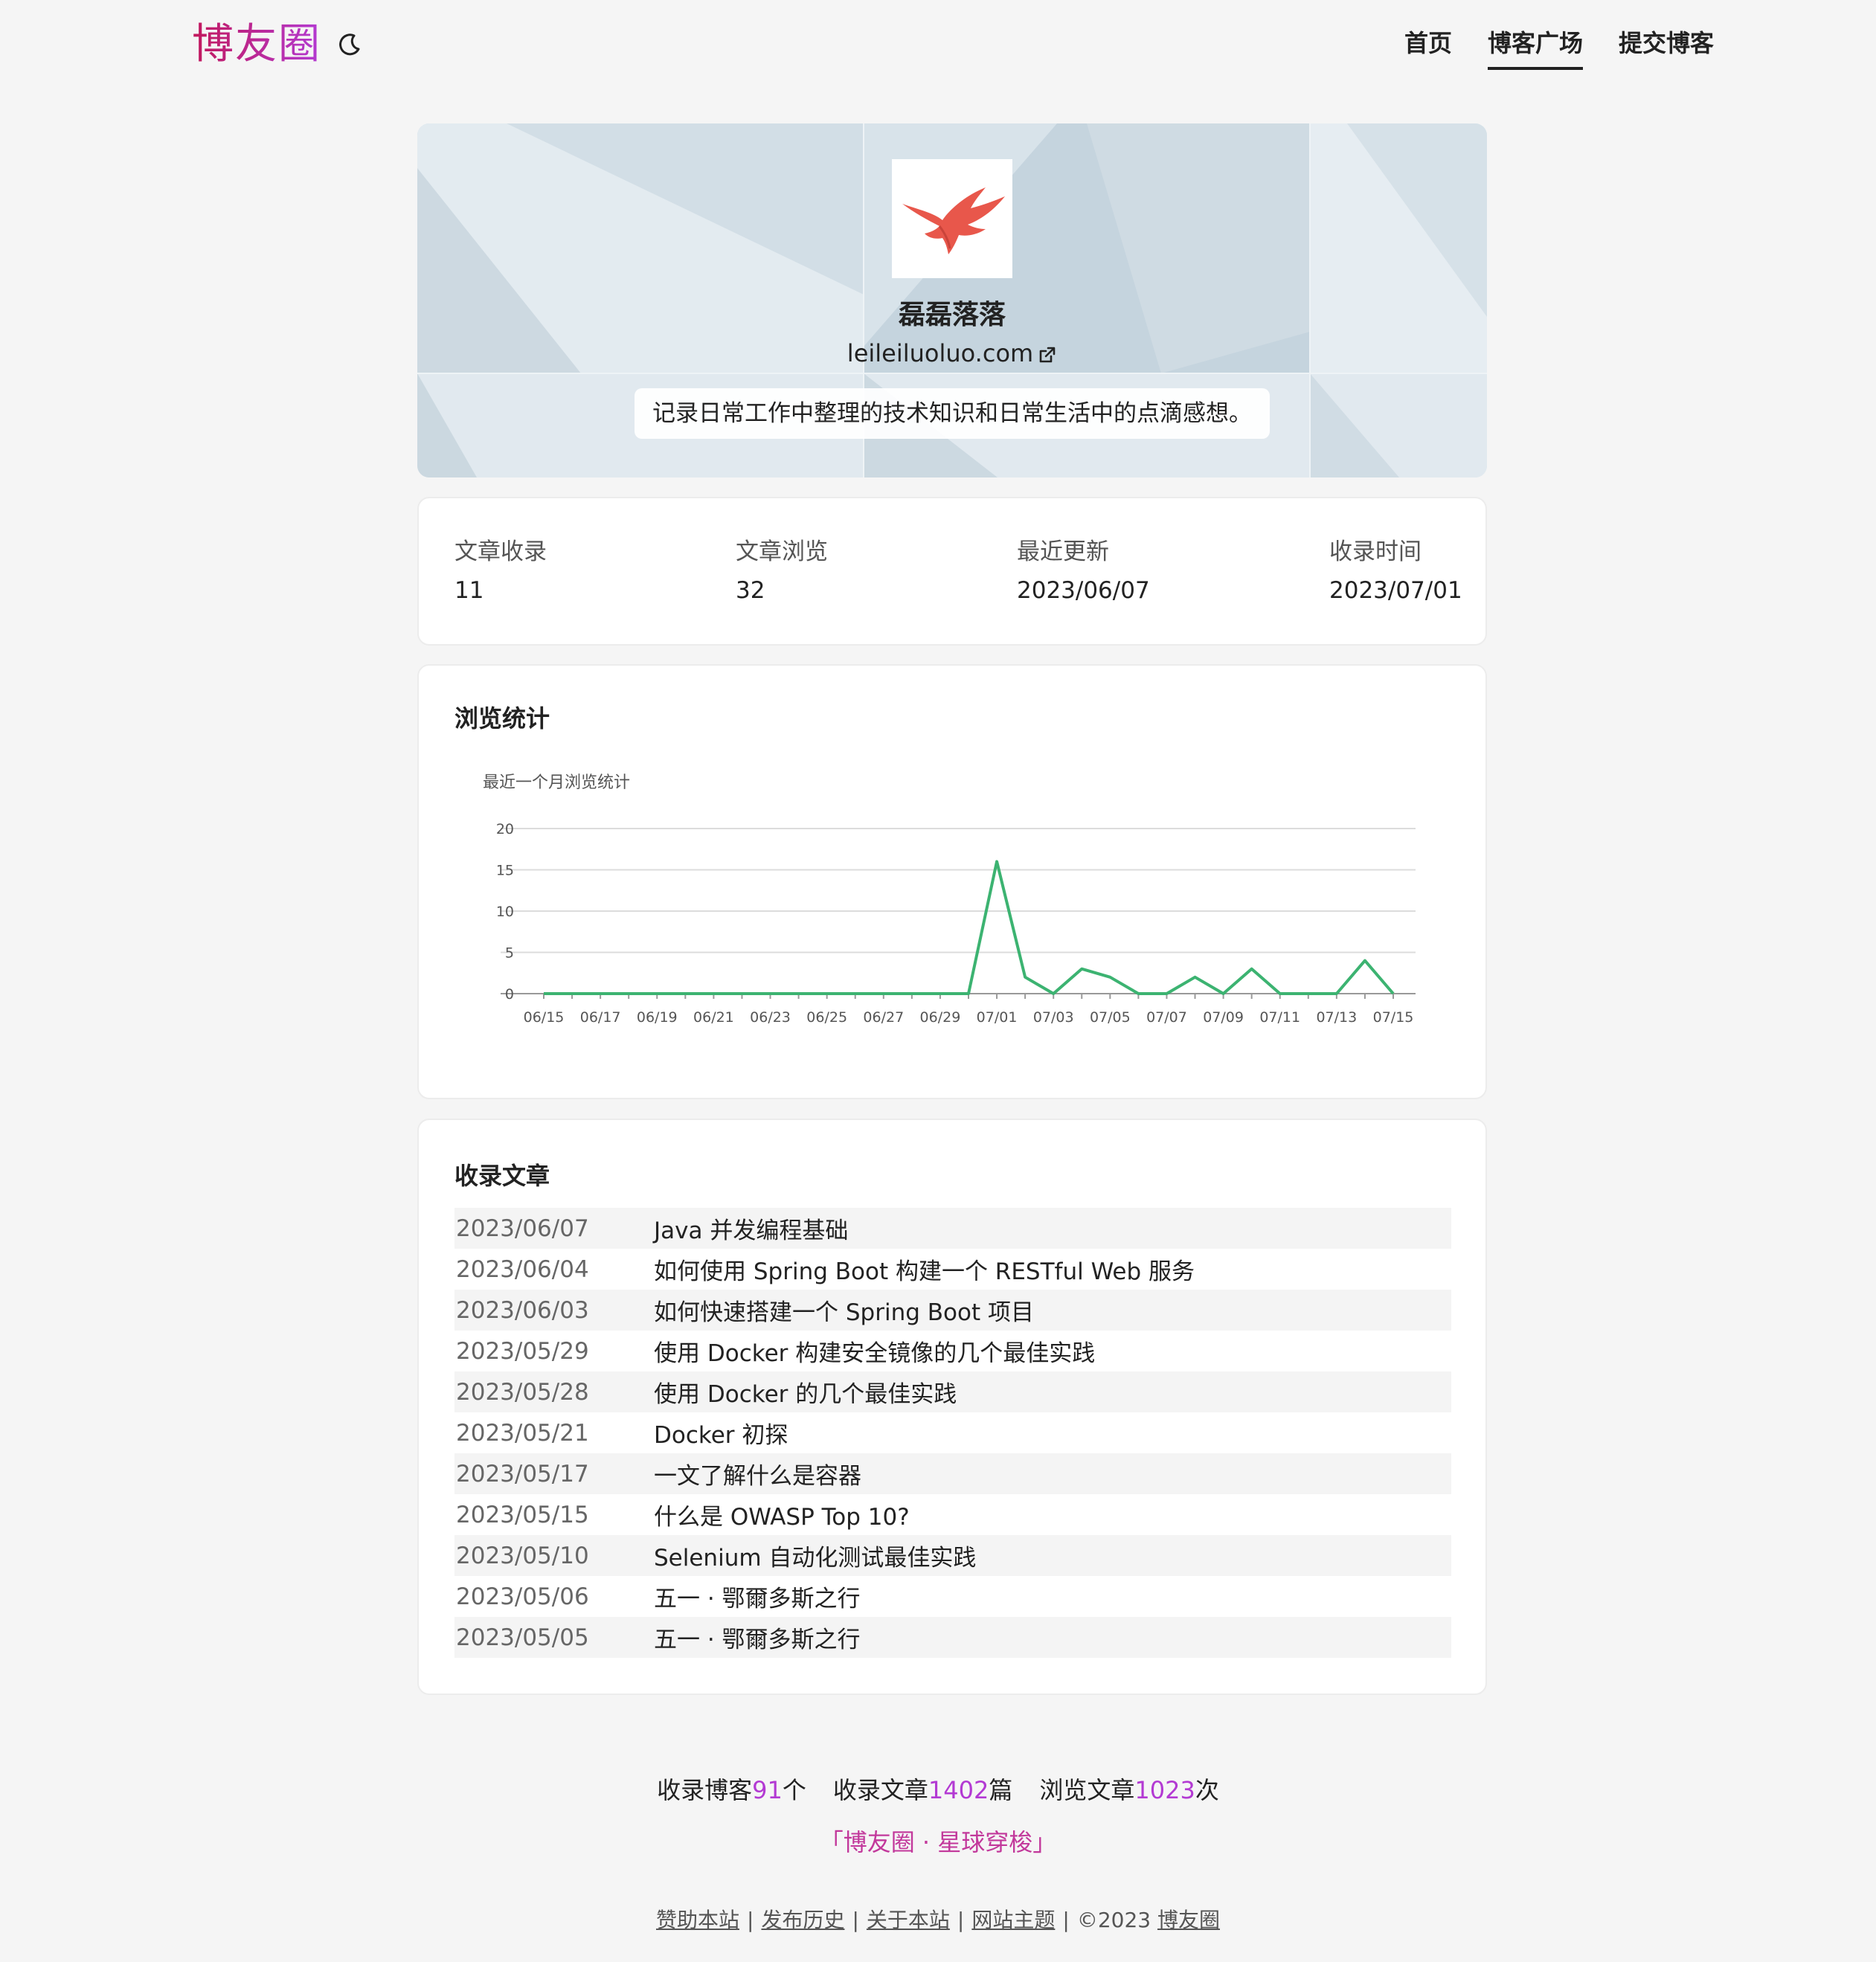  What do you see at coordinates (940, 1017) in the screenshot?
I see `x-tick-label: 06/29` at bounding box center [940, 1017].